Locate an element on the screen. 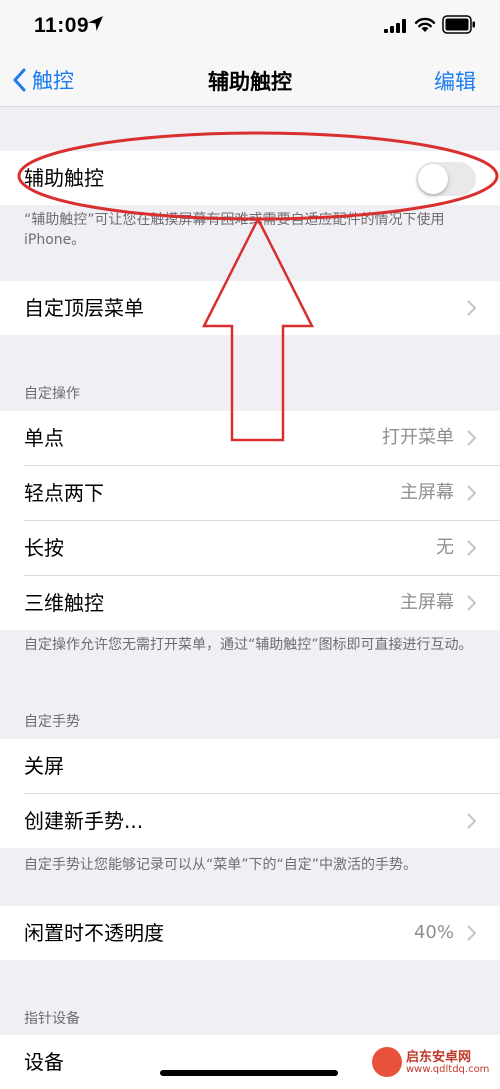  assistive-touch-toggle is located at coordinates (446, 179).